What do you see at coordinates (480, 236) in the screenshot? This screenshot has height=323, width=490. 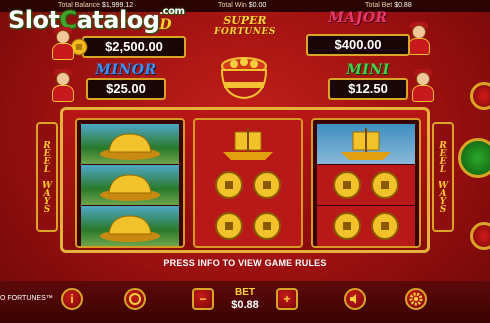 I see `turbo-button` at bounding box center [480, 236].